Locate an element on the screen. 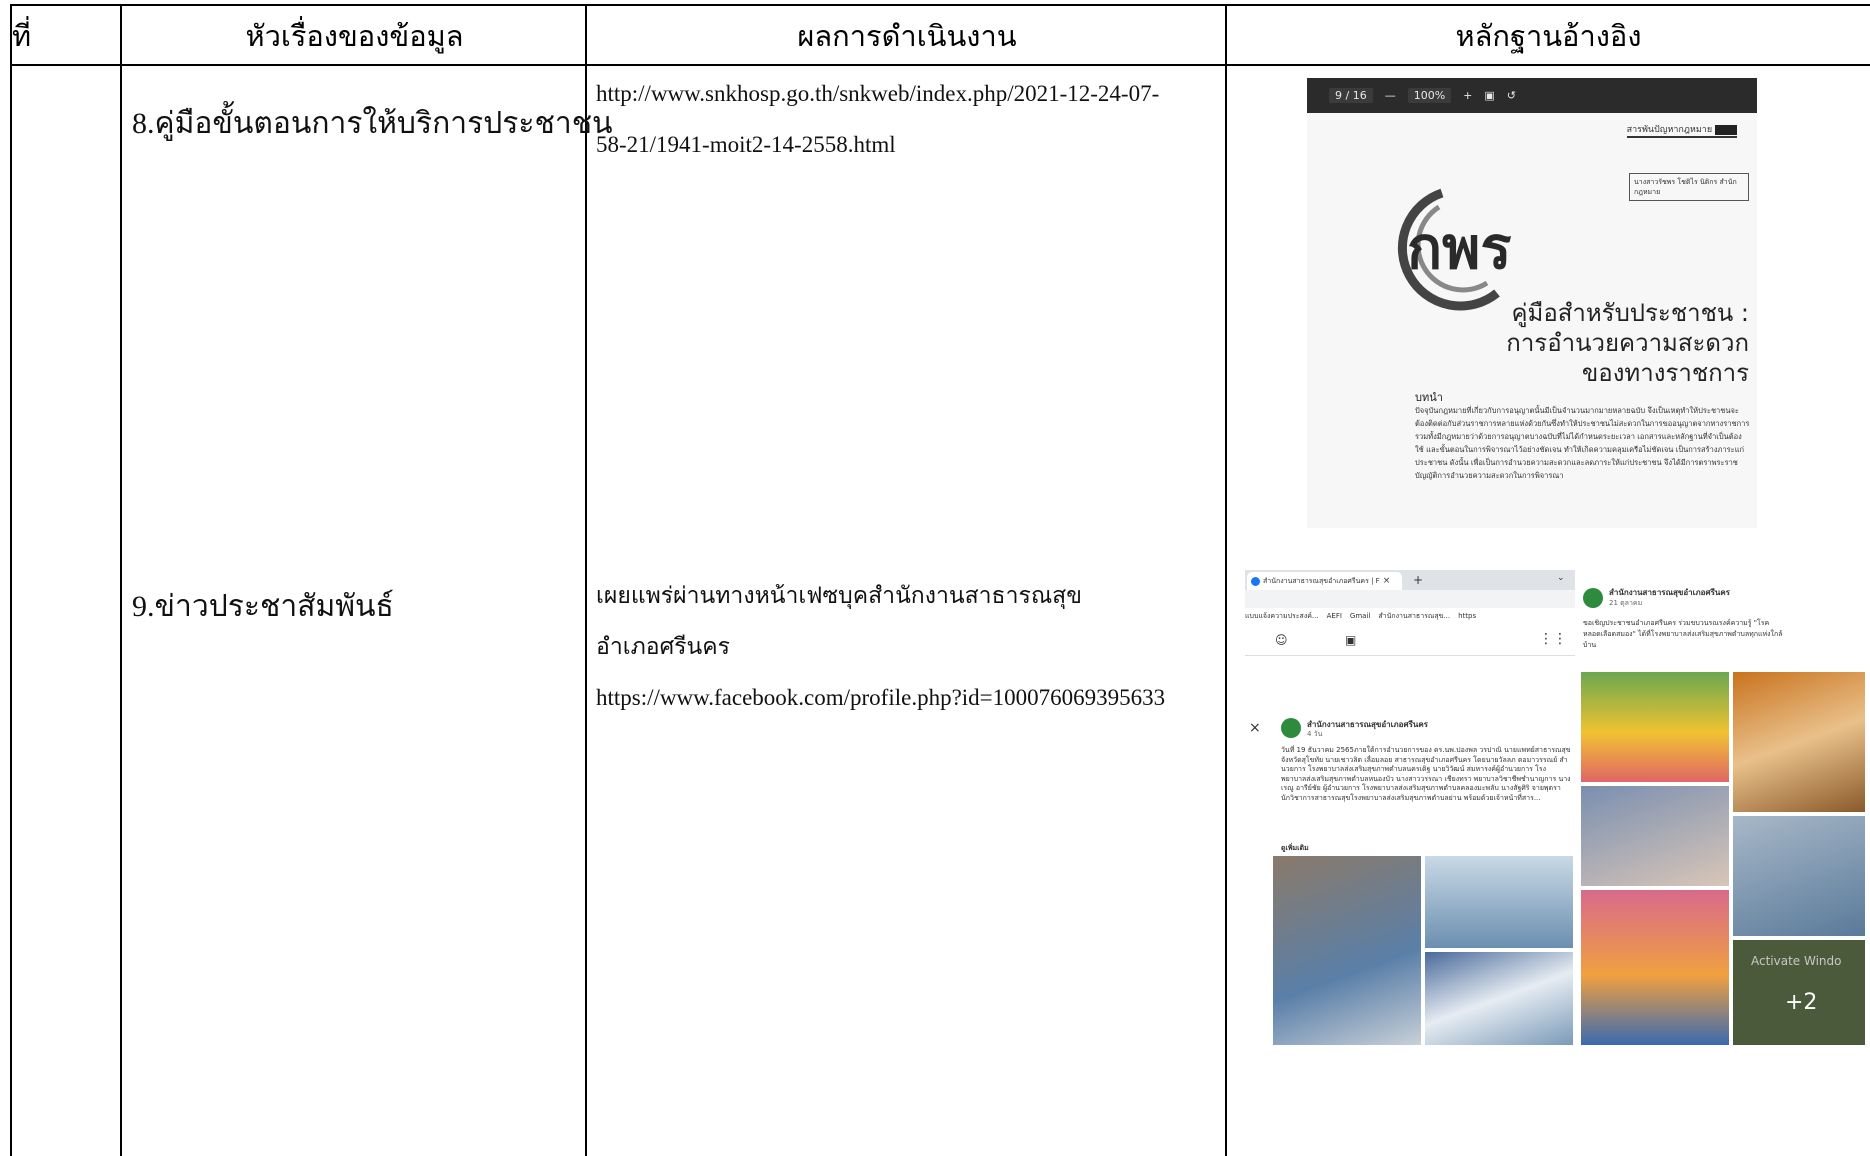 This screenshot has height=1156, width=1870. groups-icon: ☺ is located at coordinates (1281, 640).